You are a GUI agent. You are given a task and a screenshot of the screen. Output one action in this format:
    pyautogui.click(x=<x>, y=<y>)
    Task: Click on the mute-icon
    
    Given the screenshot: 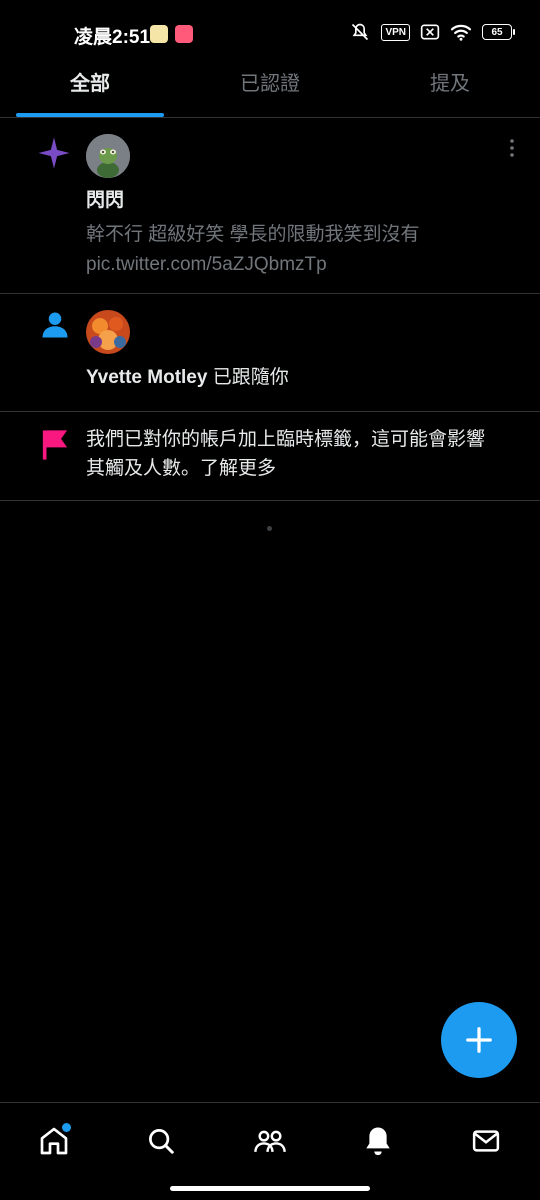 What is the action you would take?
    pyautogui.click(x=360, y=32)
    